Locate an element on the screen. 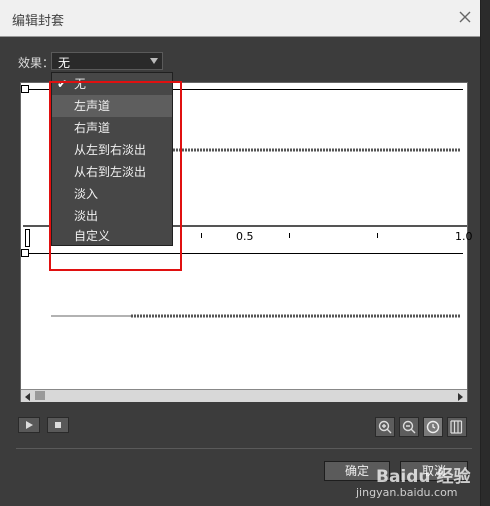 This screenshot has width=490, height=506. zoom-in-icon is located at coordinates (385, 429).